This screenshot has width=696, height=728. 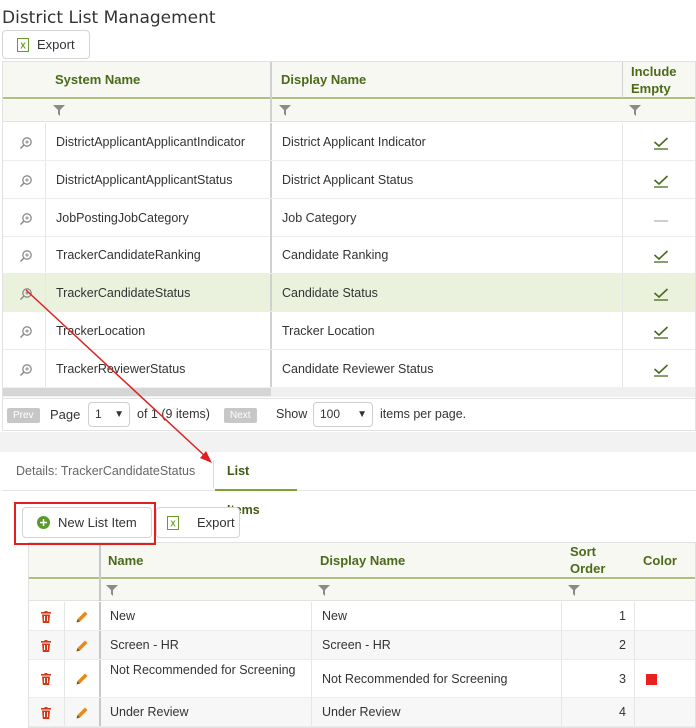 What do you see at coordinates (137, 392) in the screenshot?
I see `scrollbar-thumb` at bounding box center [137, 392].